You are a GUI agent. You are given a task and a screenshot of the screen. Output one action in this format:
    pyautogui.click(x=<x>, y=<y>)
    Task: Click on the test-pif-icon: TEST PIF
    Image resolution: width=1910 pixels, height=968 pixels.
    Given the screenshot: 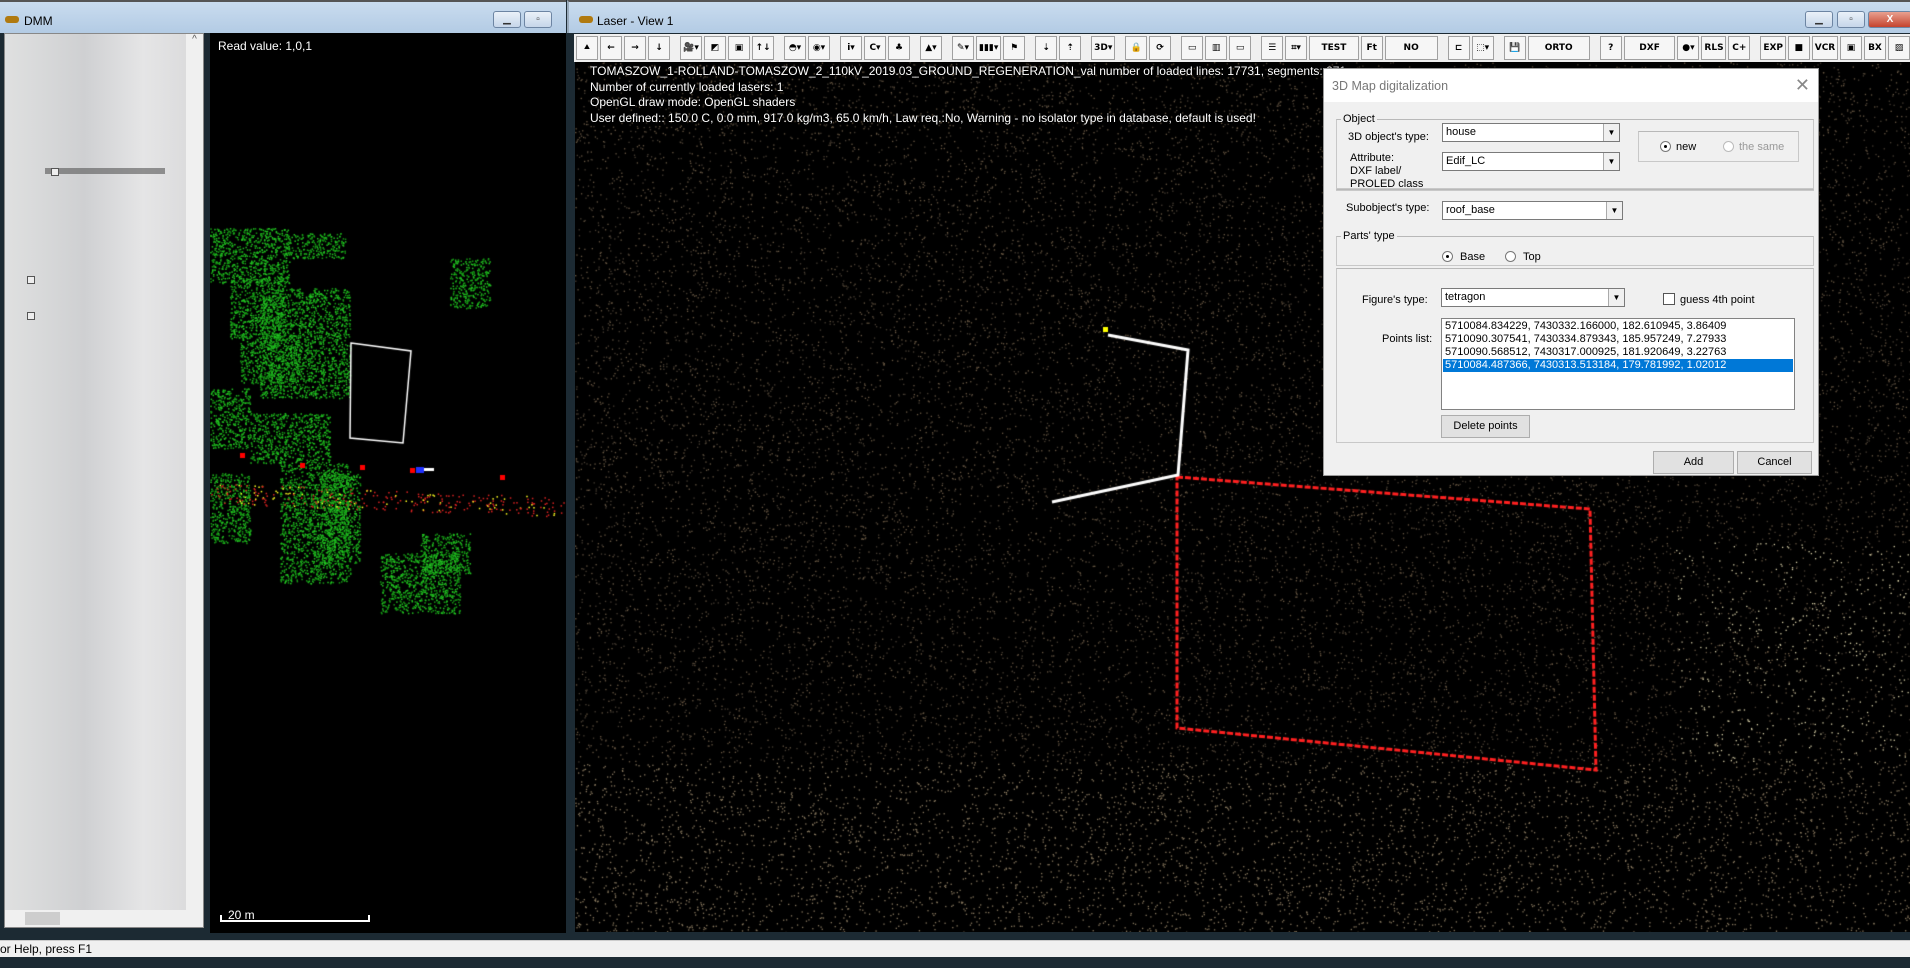 What is the action you would take?
    pyautogui.click(x=1334, y=55)
    